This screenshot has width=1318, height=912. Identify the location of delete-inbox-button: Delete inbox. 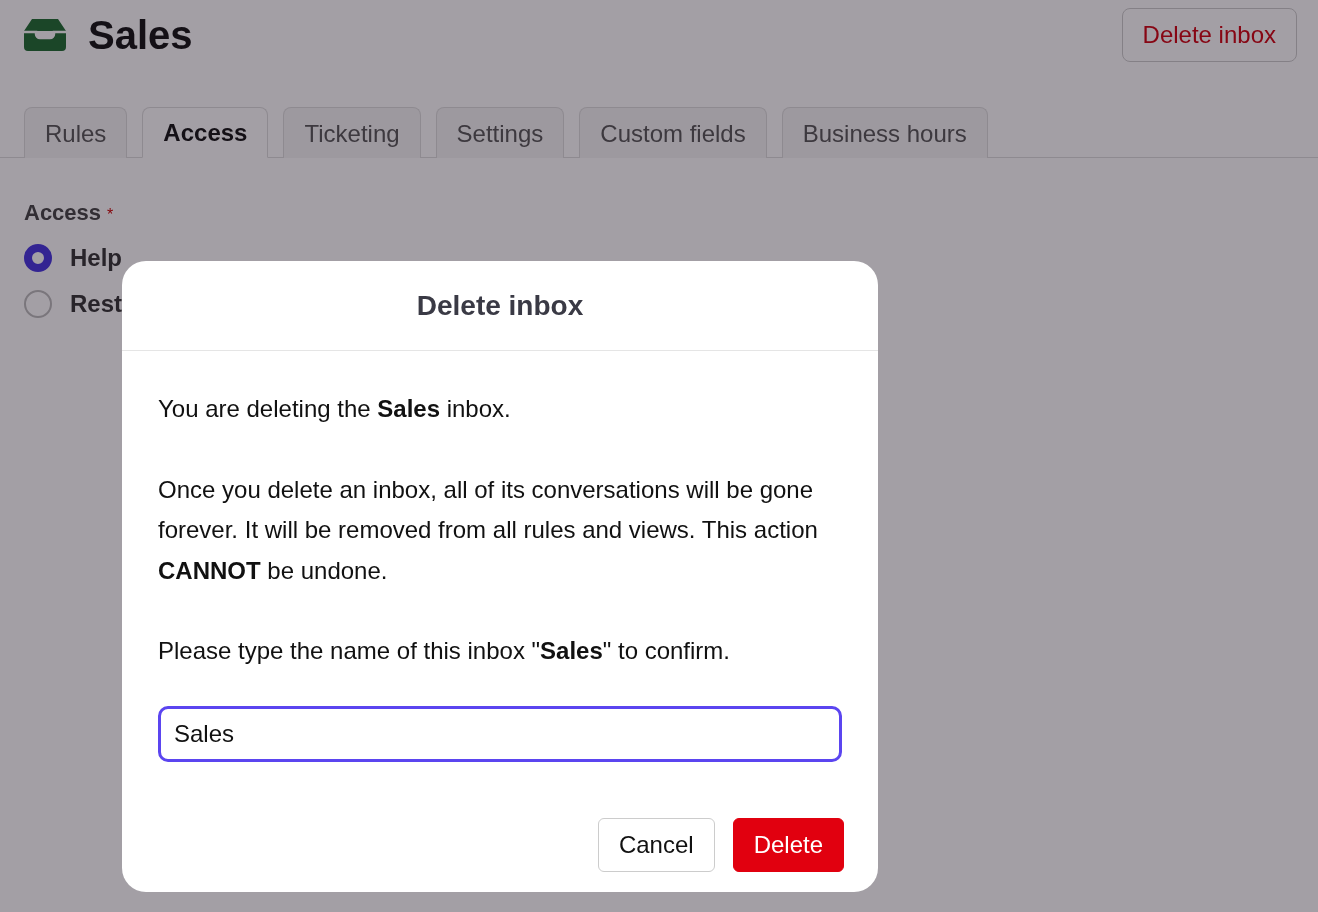
(1209, 35).